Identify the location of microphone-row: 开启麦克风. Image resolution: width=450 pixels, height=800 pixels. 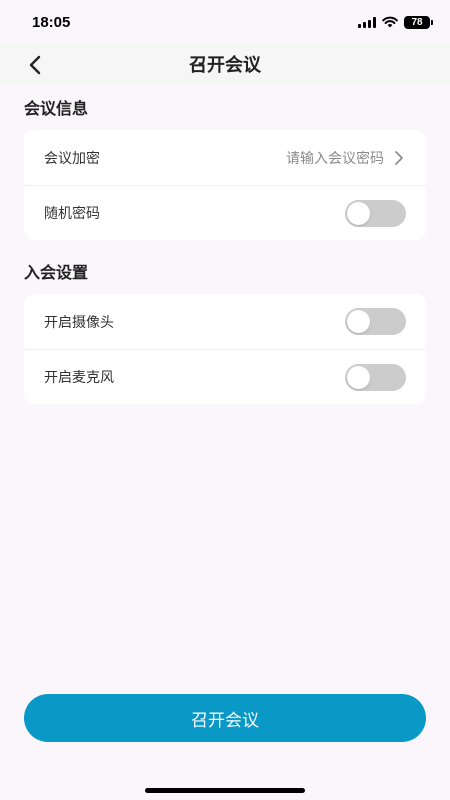
(225, 376).